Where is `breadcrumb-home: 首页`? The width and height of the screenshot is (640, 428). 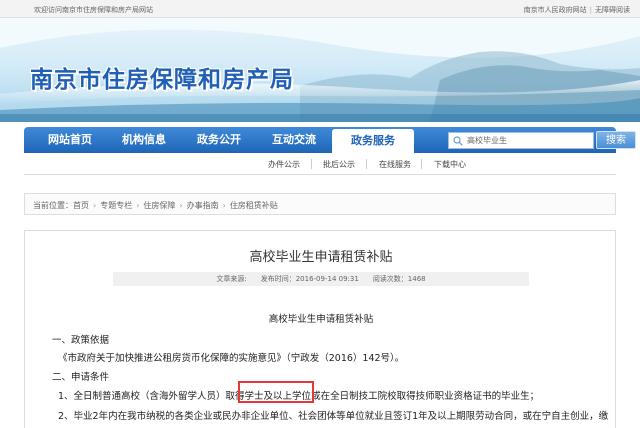 breadcrumb-home: 首页 is located at coordinates (81, 205).